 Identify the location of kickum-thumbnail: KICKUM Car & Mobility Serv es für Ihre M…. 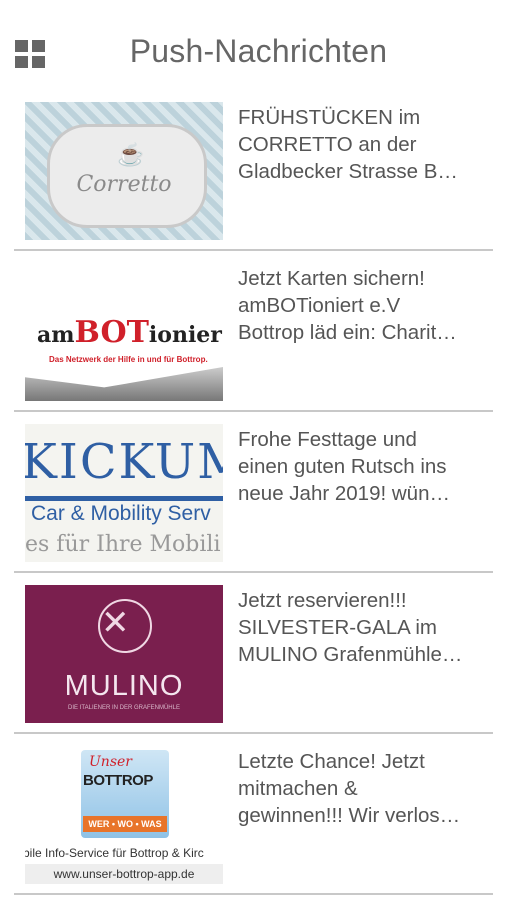
(124, 493).